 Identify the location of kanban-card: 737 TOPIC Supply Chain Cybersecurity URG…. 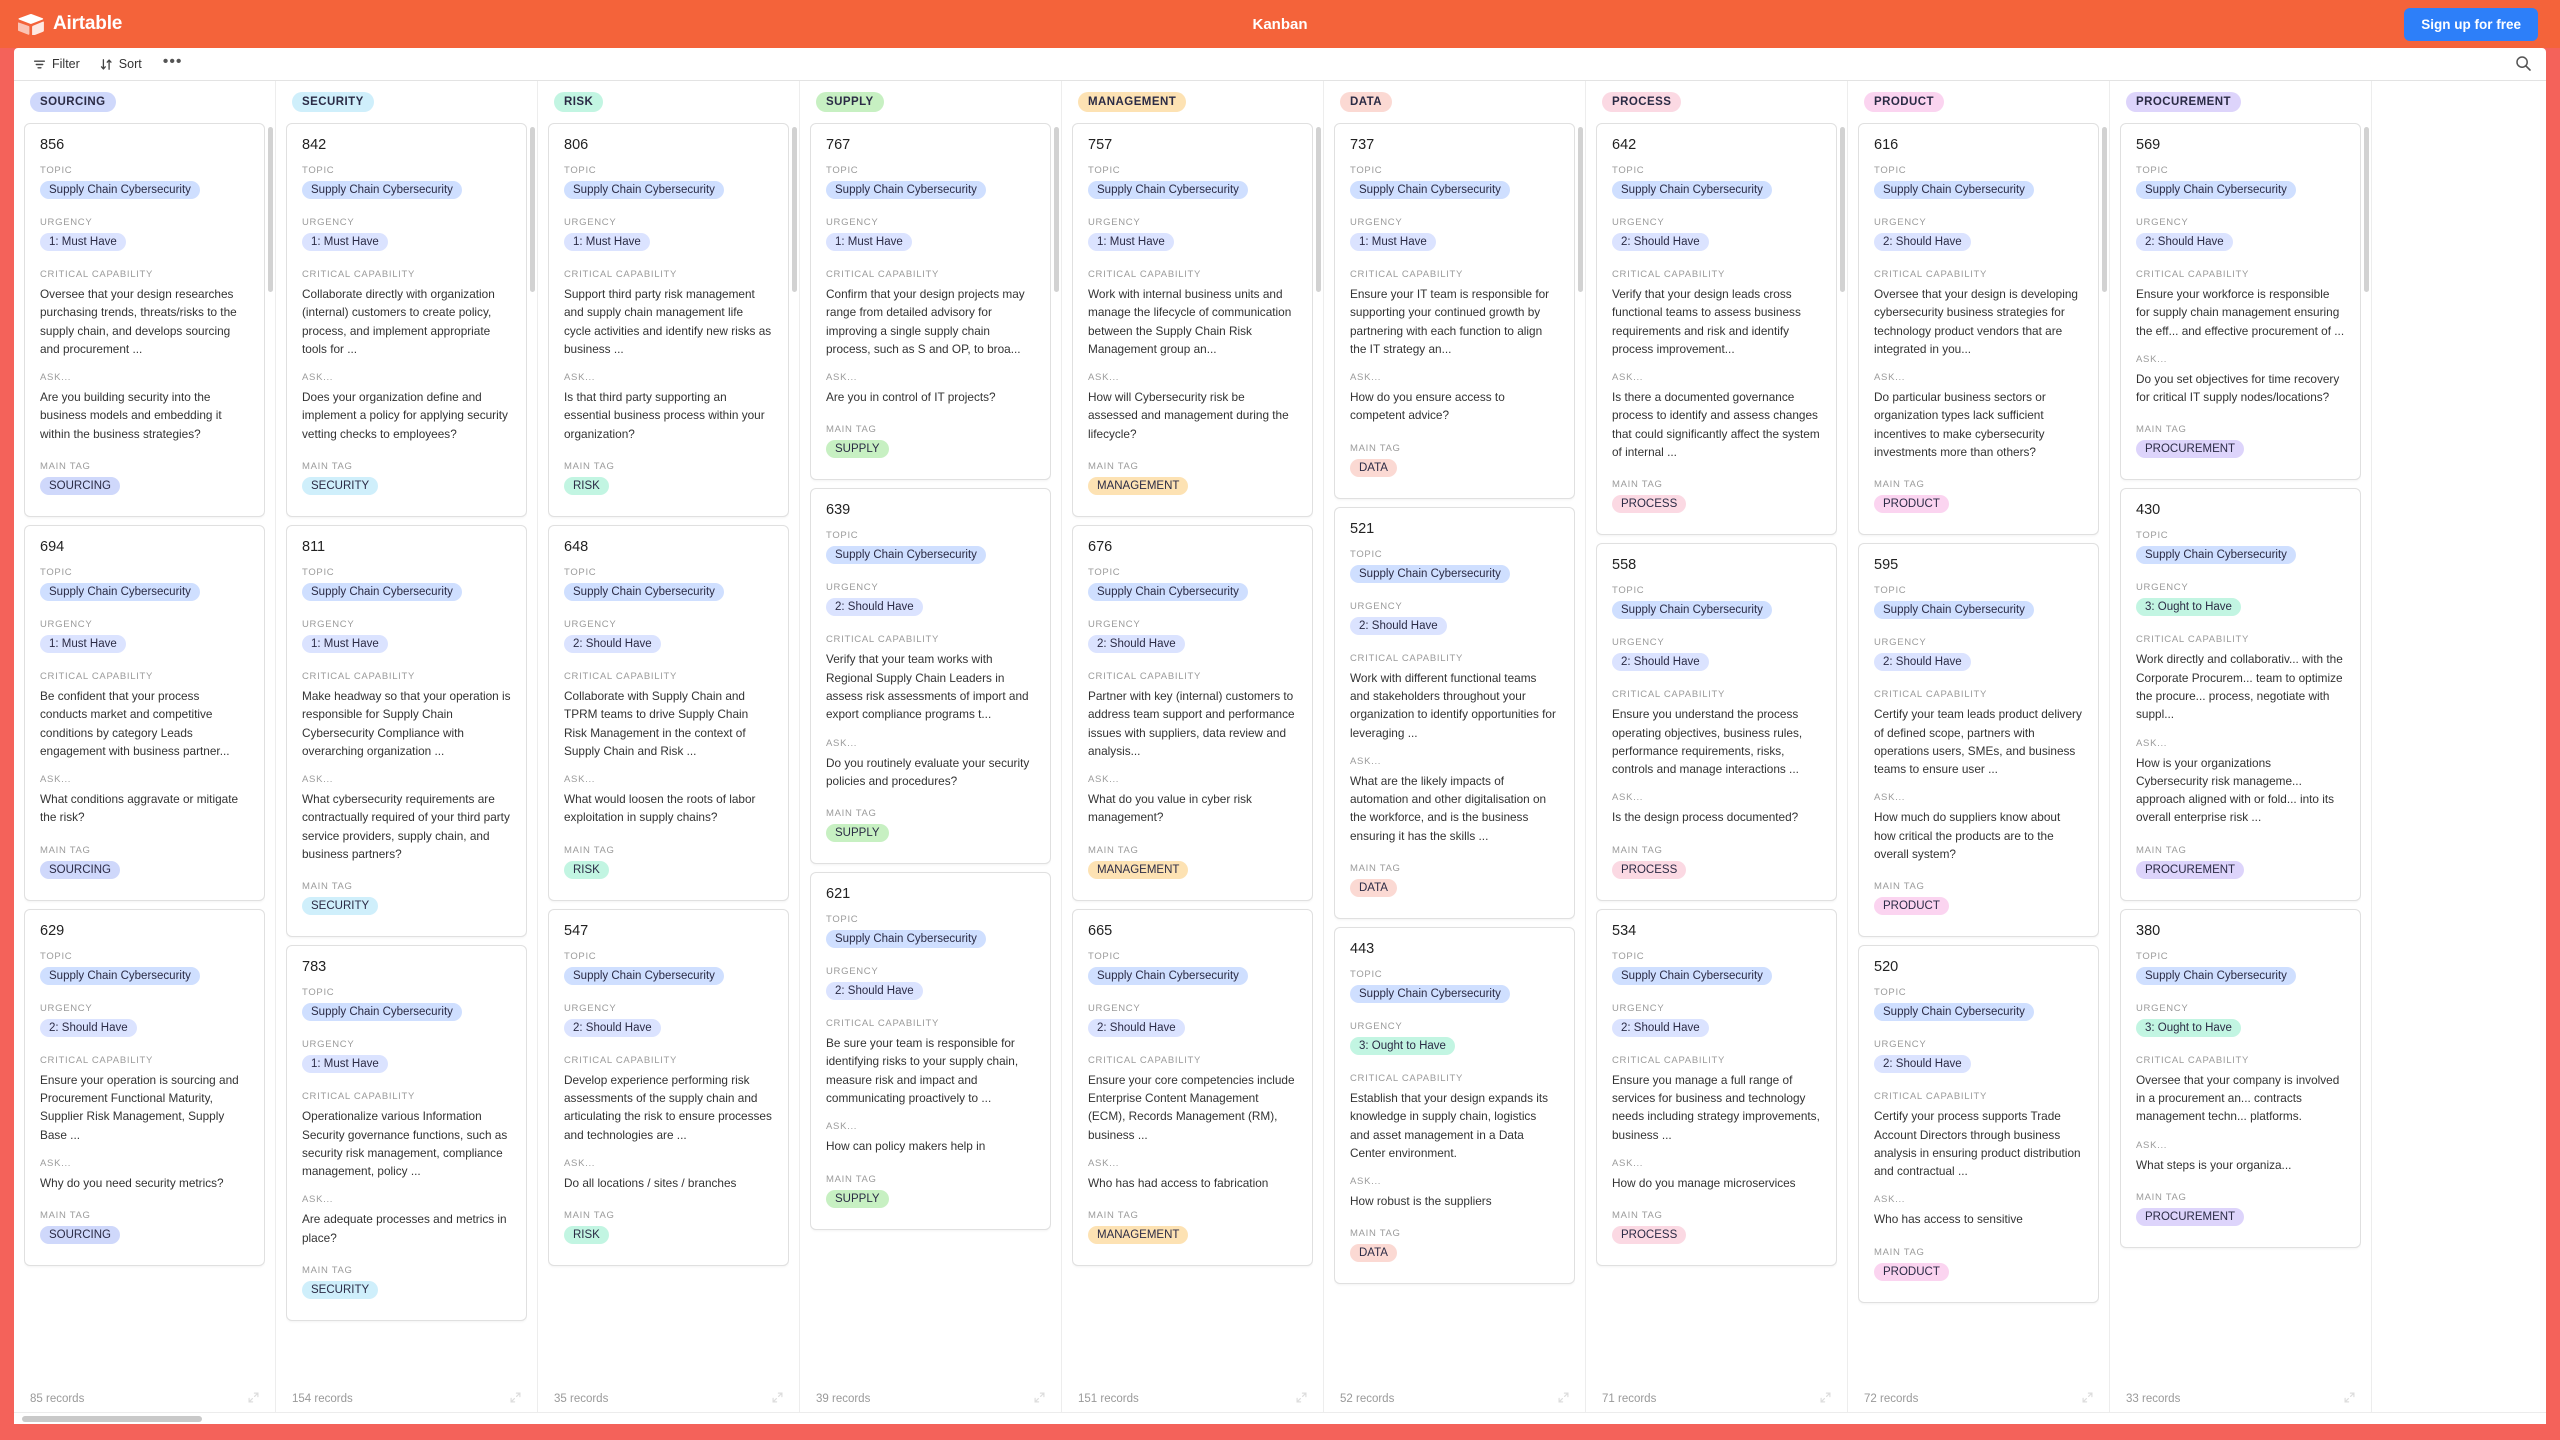
(1454, 311).